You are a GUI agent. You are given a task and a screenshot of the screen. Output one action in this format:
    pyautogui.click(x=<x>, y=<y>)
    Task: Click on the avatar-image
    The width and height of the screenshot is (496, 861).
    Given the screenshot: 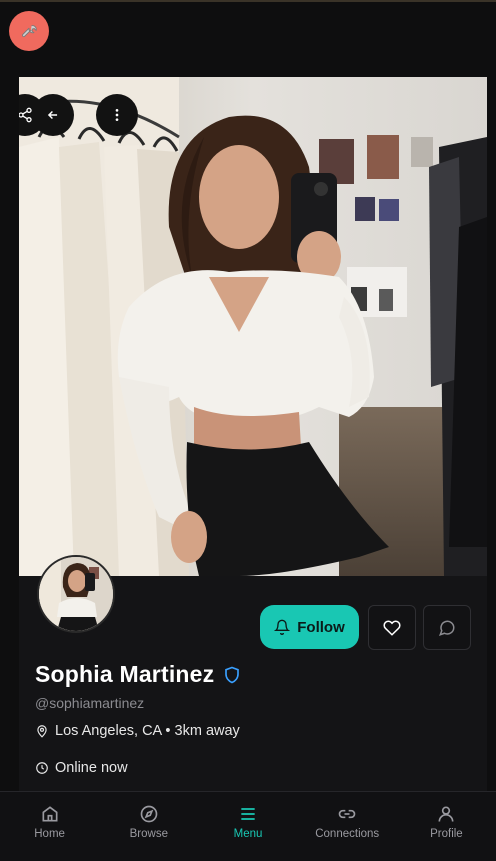 What is the action you would take?
    pyautogui.click(x=76, y=594)
    